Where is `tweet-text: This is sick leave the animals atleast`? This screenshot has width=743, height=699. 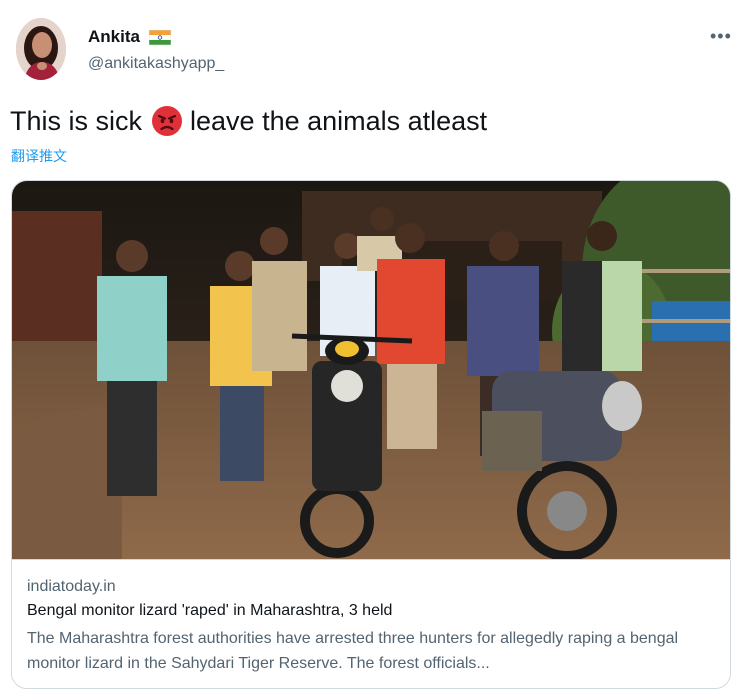
tweet-text: This is sick leave the animals atleast is located at coordinates (248, 121).